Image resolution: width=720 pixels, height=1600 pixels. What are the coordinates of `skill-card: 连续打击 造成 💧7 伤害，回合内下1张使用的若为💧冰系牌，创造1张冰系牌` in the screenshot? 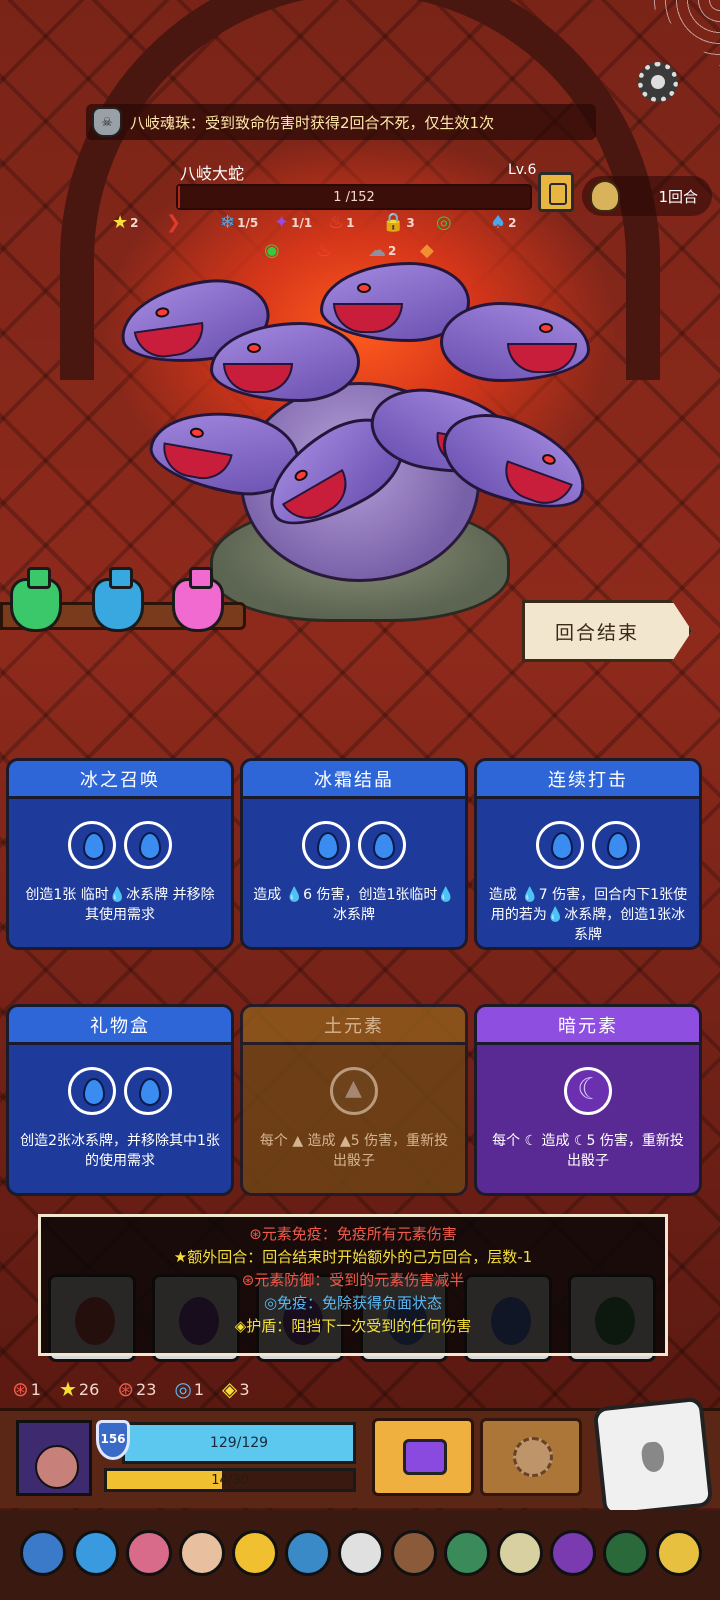 It's located at (588, 854).